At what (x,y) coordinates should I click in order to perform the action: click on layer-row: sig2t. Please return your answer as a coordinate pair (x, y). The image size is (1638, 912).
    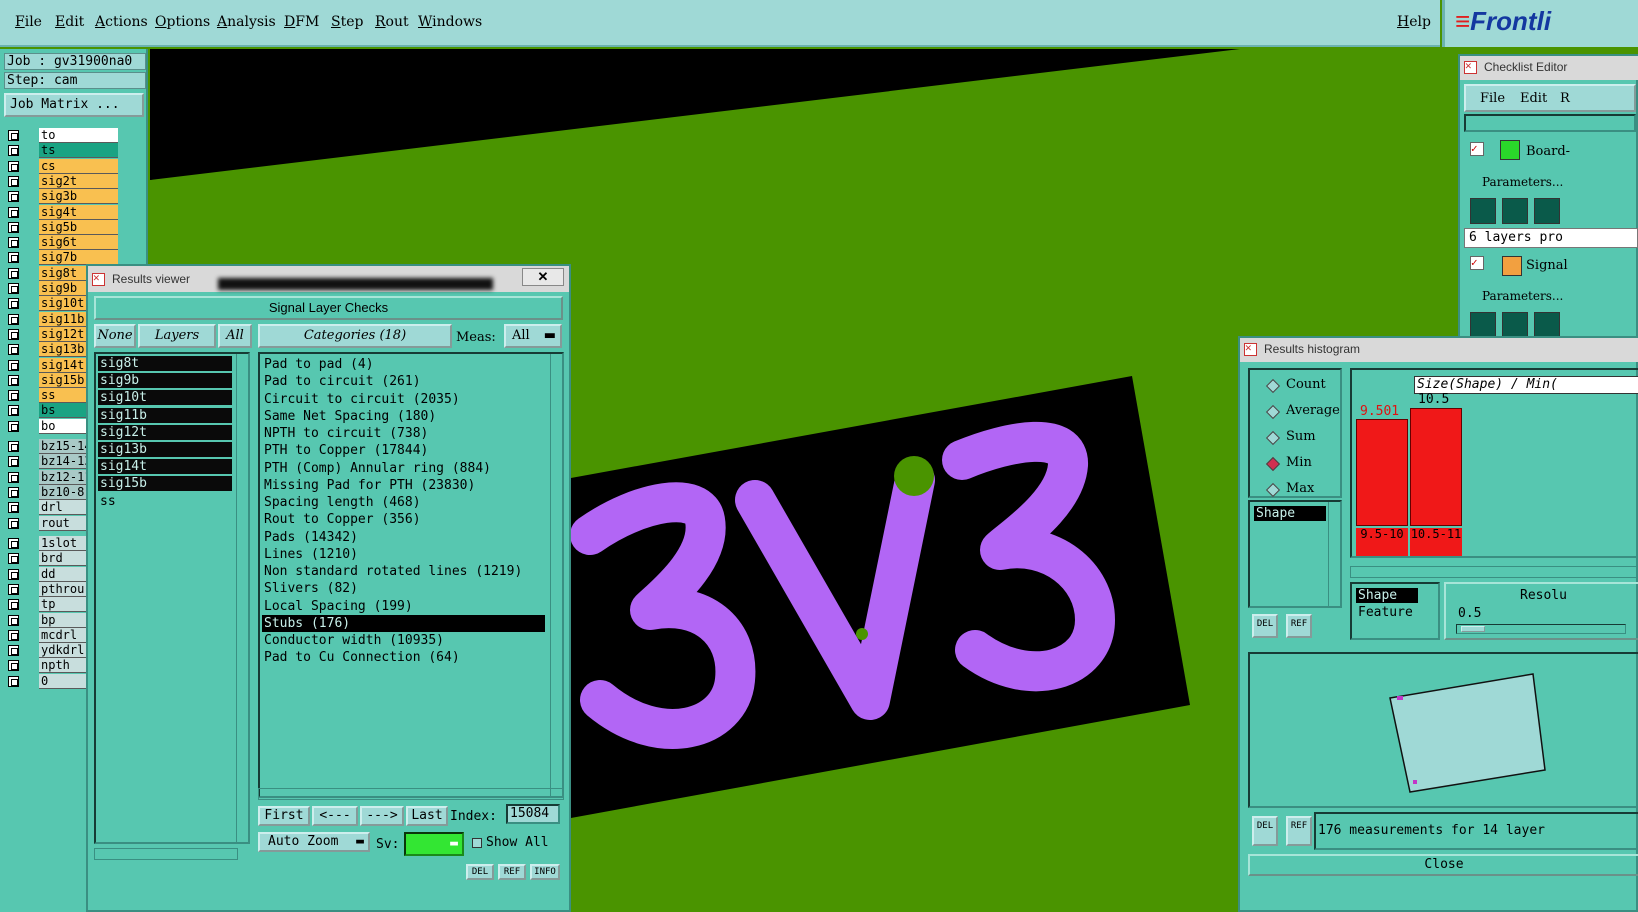
    Looking at the image, I should click on (62, 181).